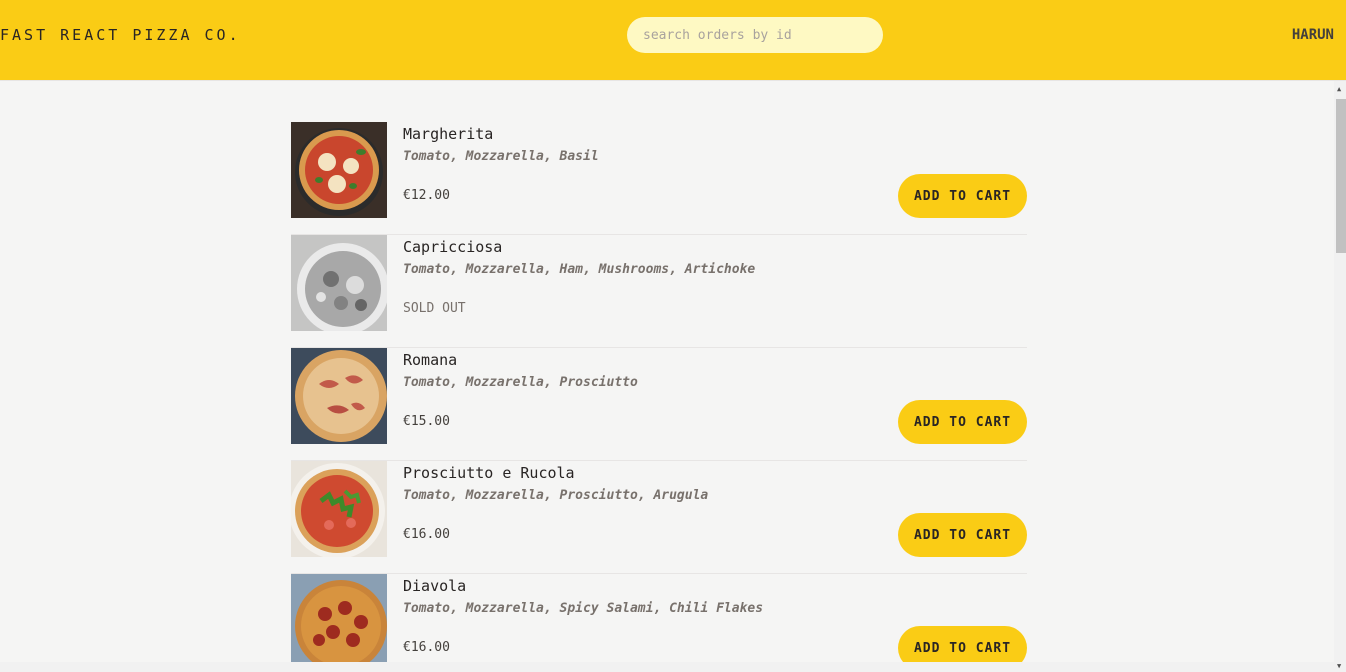 The image size is (1346, 672). I want to click on pizza-name: Diavola, so click(435, 586).